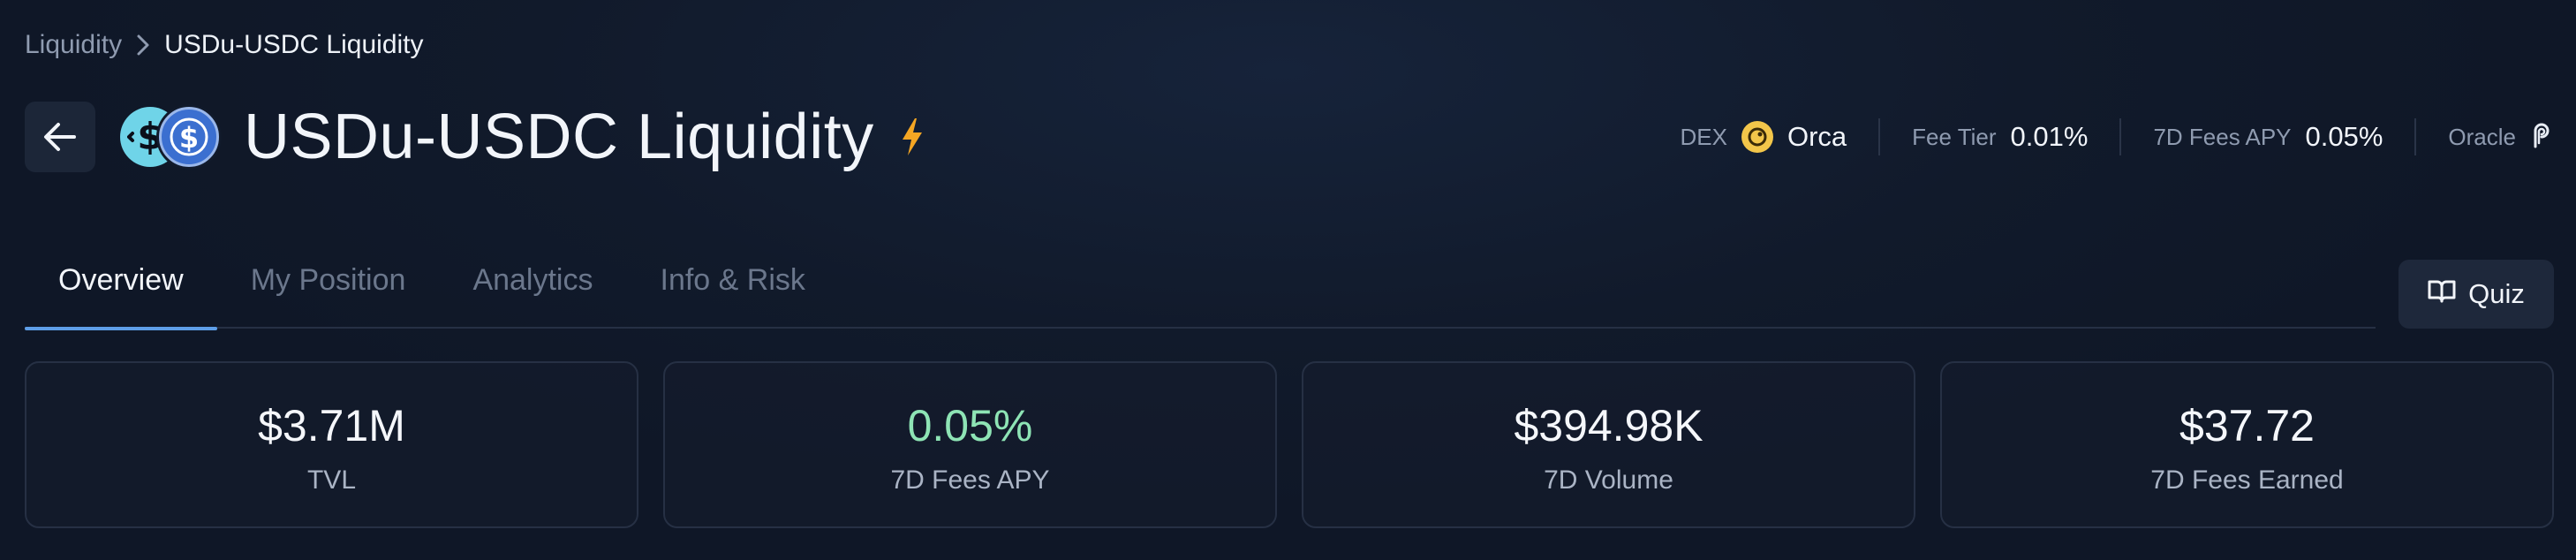  What do you see at coordinates (2247, 425) in the screenshot?
I see `stat-value: $37.72` at bounding box center [2247, 425].